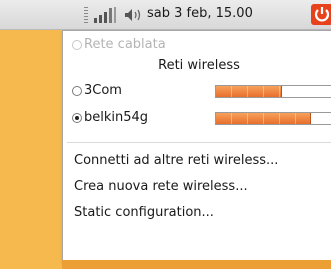  What do you see at coordinates (197, 118) in the screenshot?
I see `wifi-network-belkin54g: belkin54g` at bounding box center [197, 118].